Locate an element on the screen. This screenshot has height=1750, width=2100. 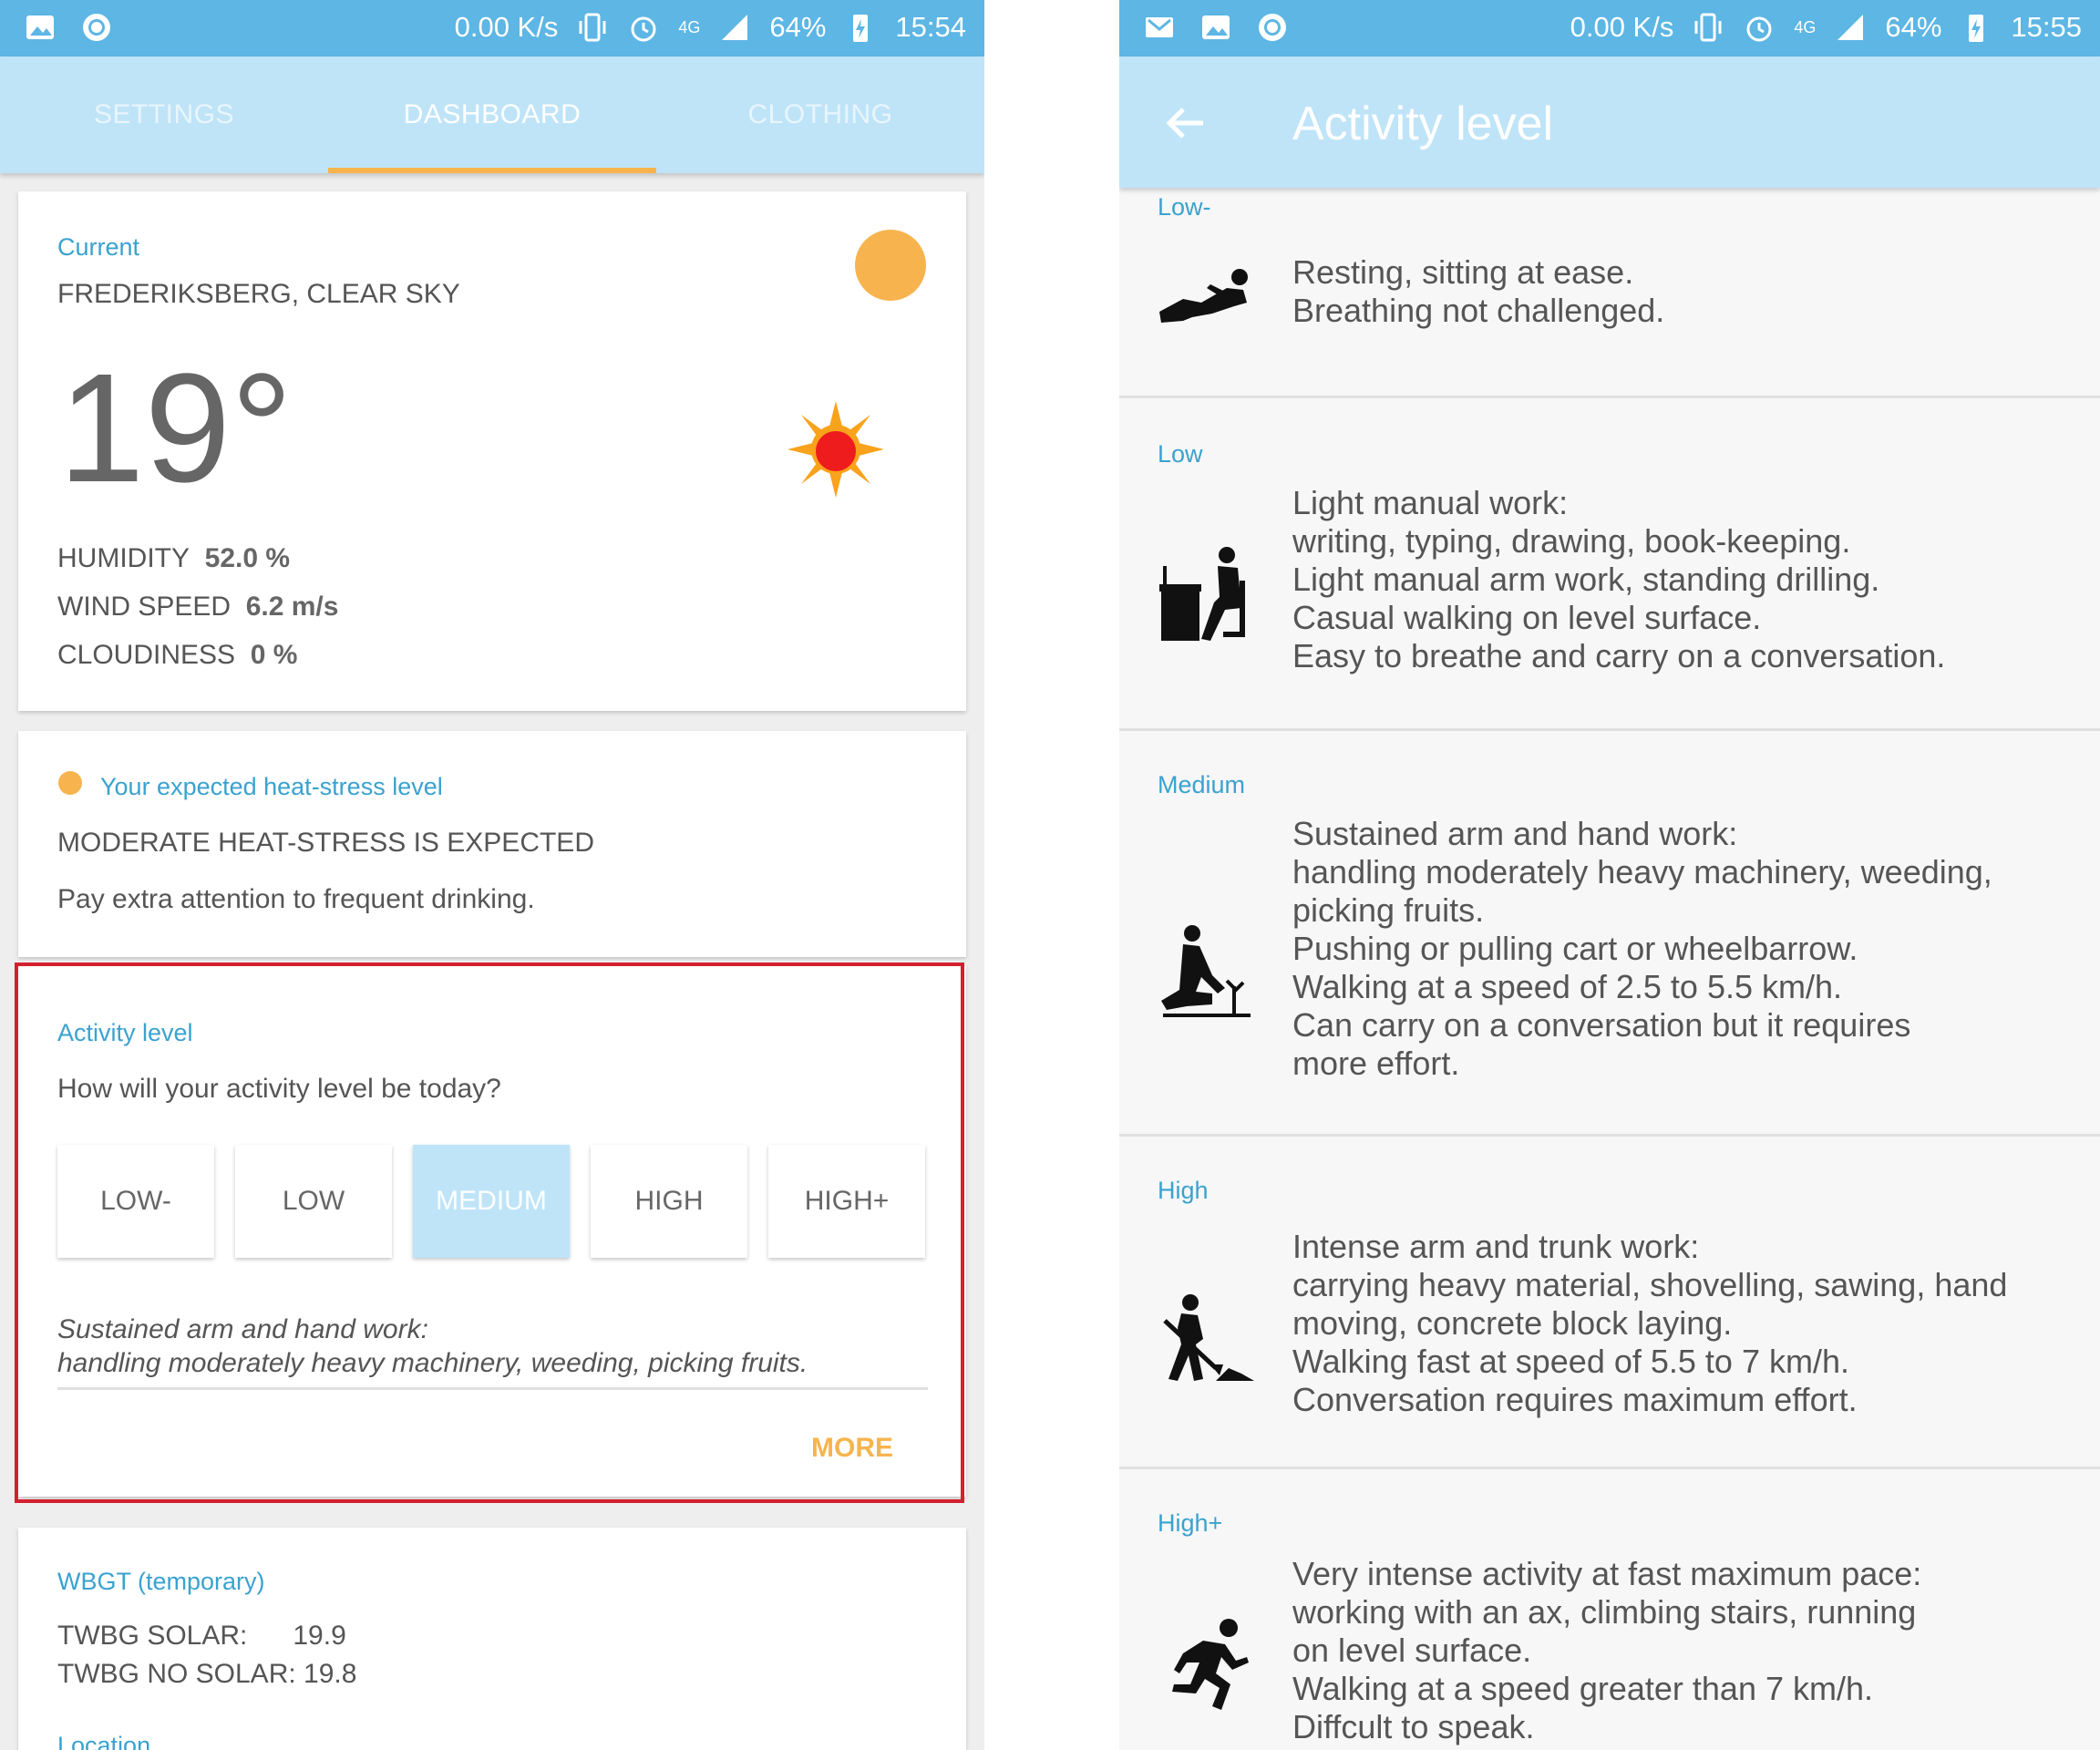
description-line: Casual walking on level surface. is located at coordinates (1527, 617).